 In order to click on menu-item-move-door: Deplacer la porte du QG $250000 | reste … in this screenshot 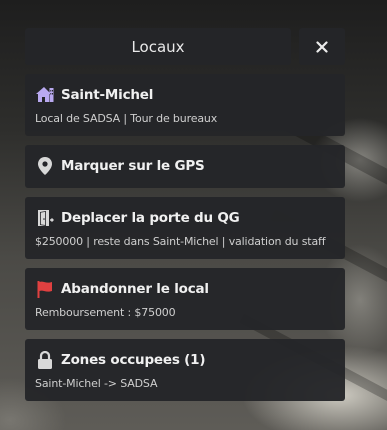, I will do `click(185, 228)`.